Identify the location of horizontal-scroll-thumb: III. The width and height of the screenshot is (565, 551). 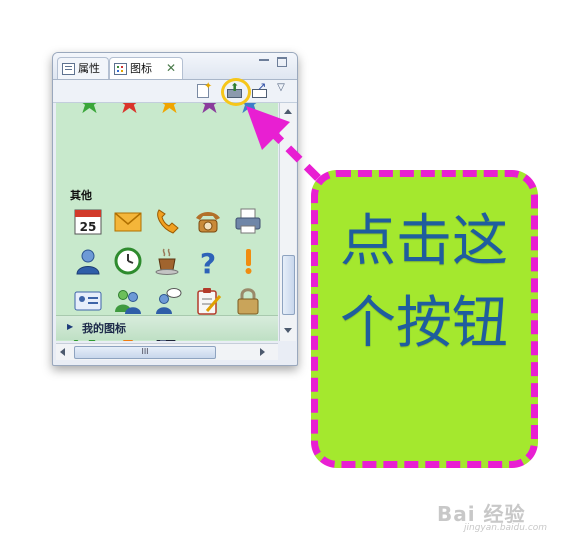
(145, 352).